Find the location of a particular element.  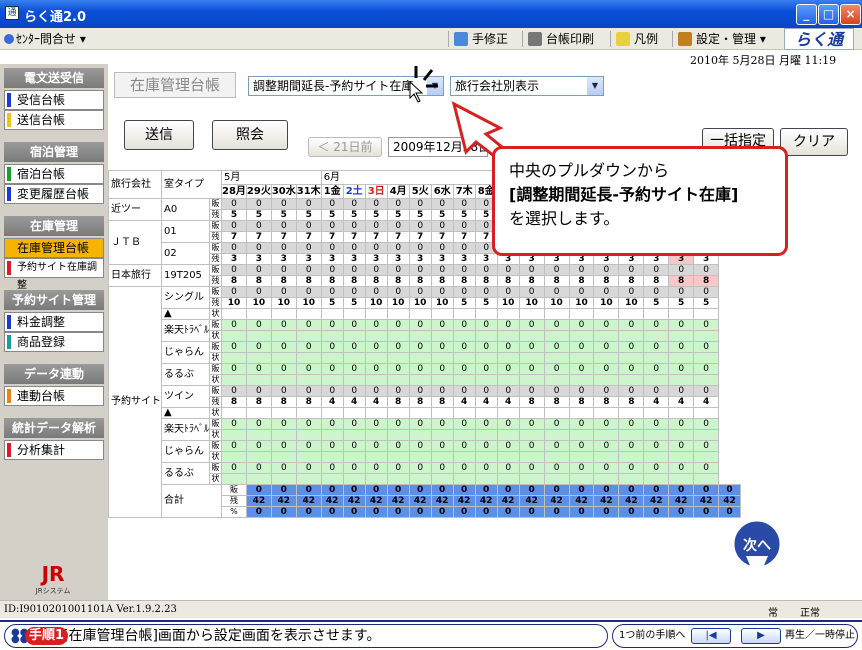

prev-21-days-button: ＜ 21日前 is located at coordinates (345, 147).